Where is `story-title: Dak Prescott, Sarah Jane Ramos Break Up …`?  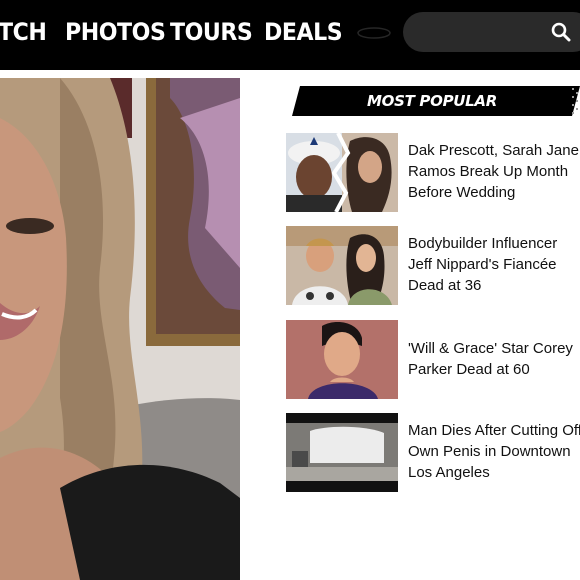 story-title: Dak Prescott, Sarah Jane Ramos Break Up … is located at coordinates (494, 171).